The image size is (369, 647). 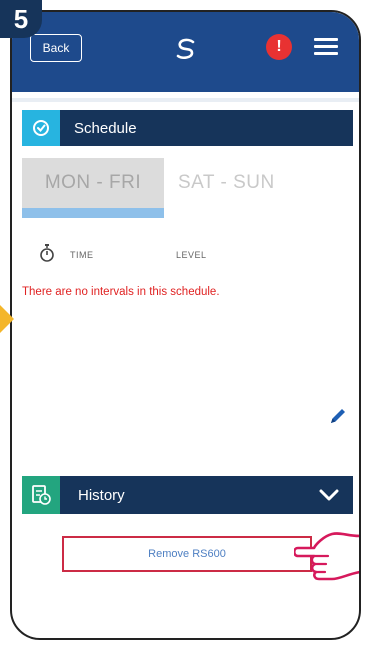 I want to click on history-header: History, so click(x=187, y=495).